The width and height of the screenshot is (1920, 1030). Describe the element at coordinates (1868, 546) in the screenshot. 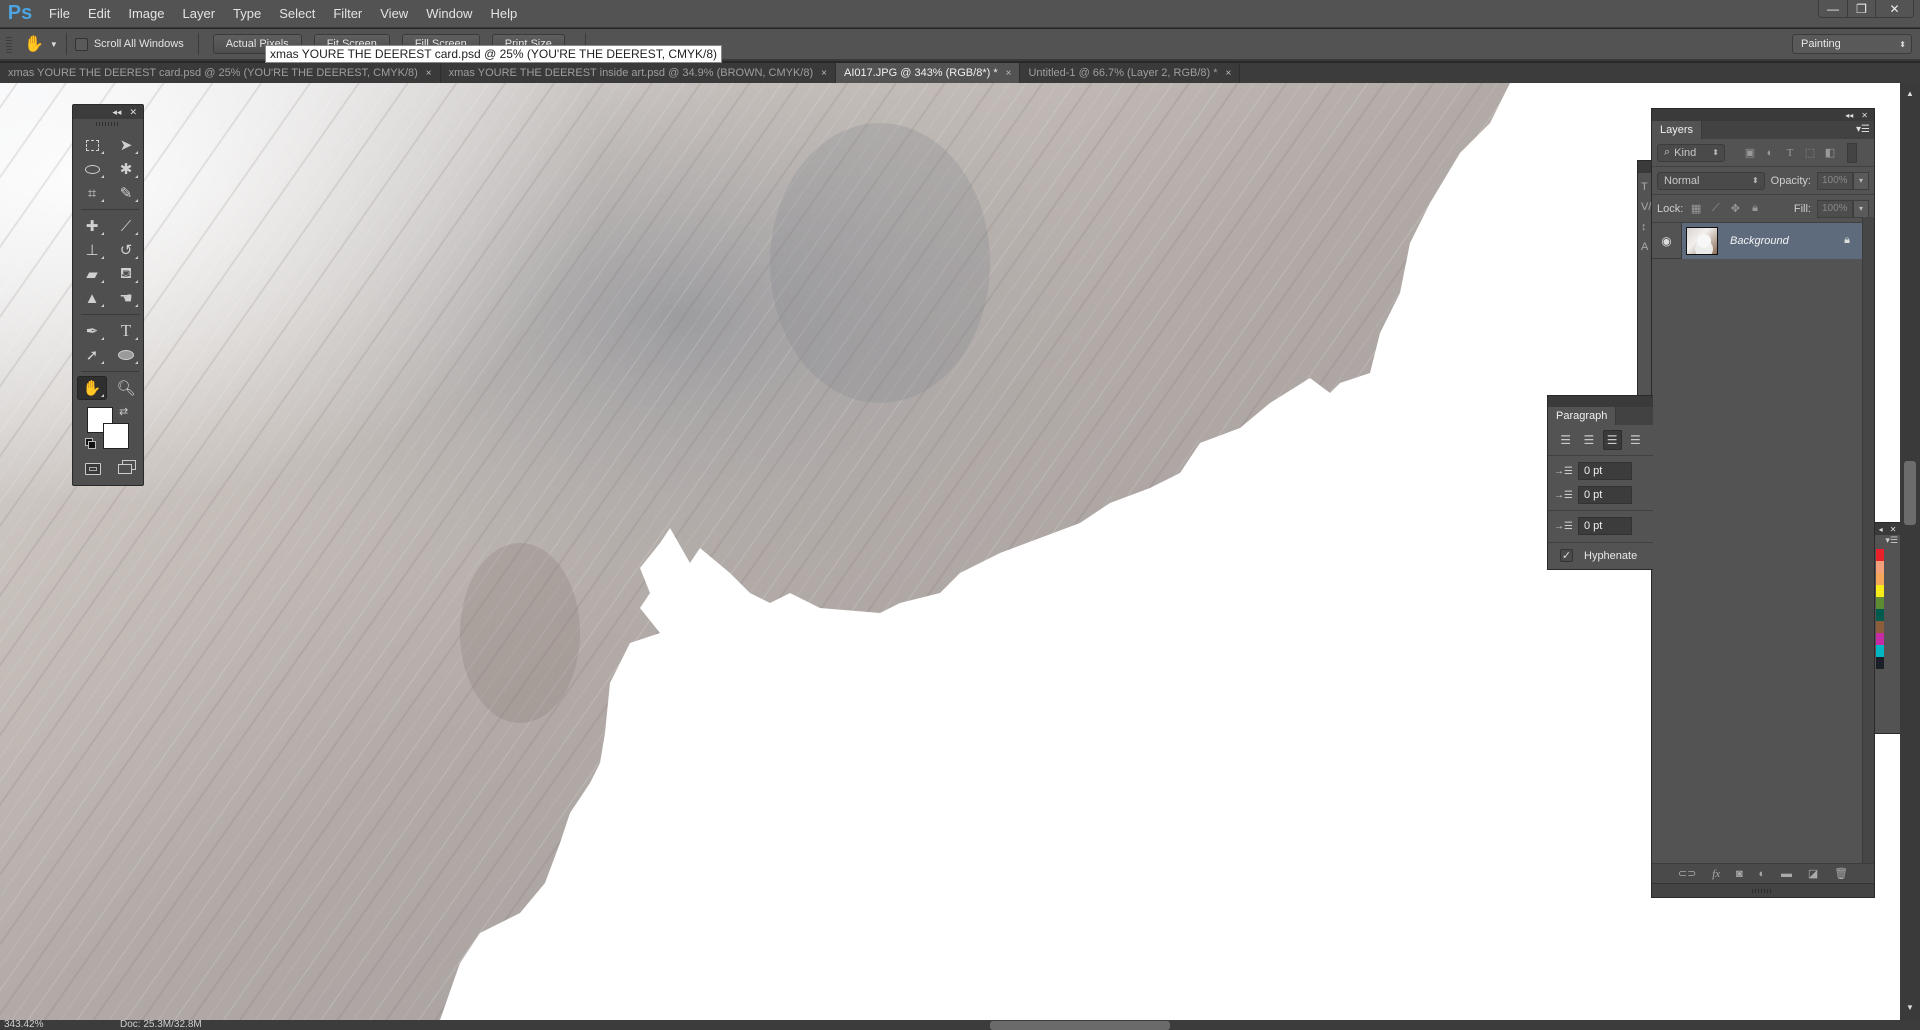

I see `layers-scrollbar` at that location.